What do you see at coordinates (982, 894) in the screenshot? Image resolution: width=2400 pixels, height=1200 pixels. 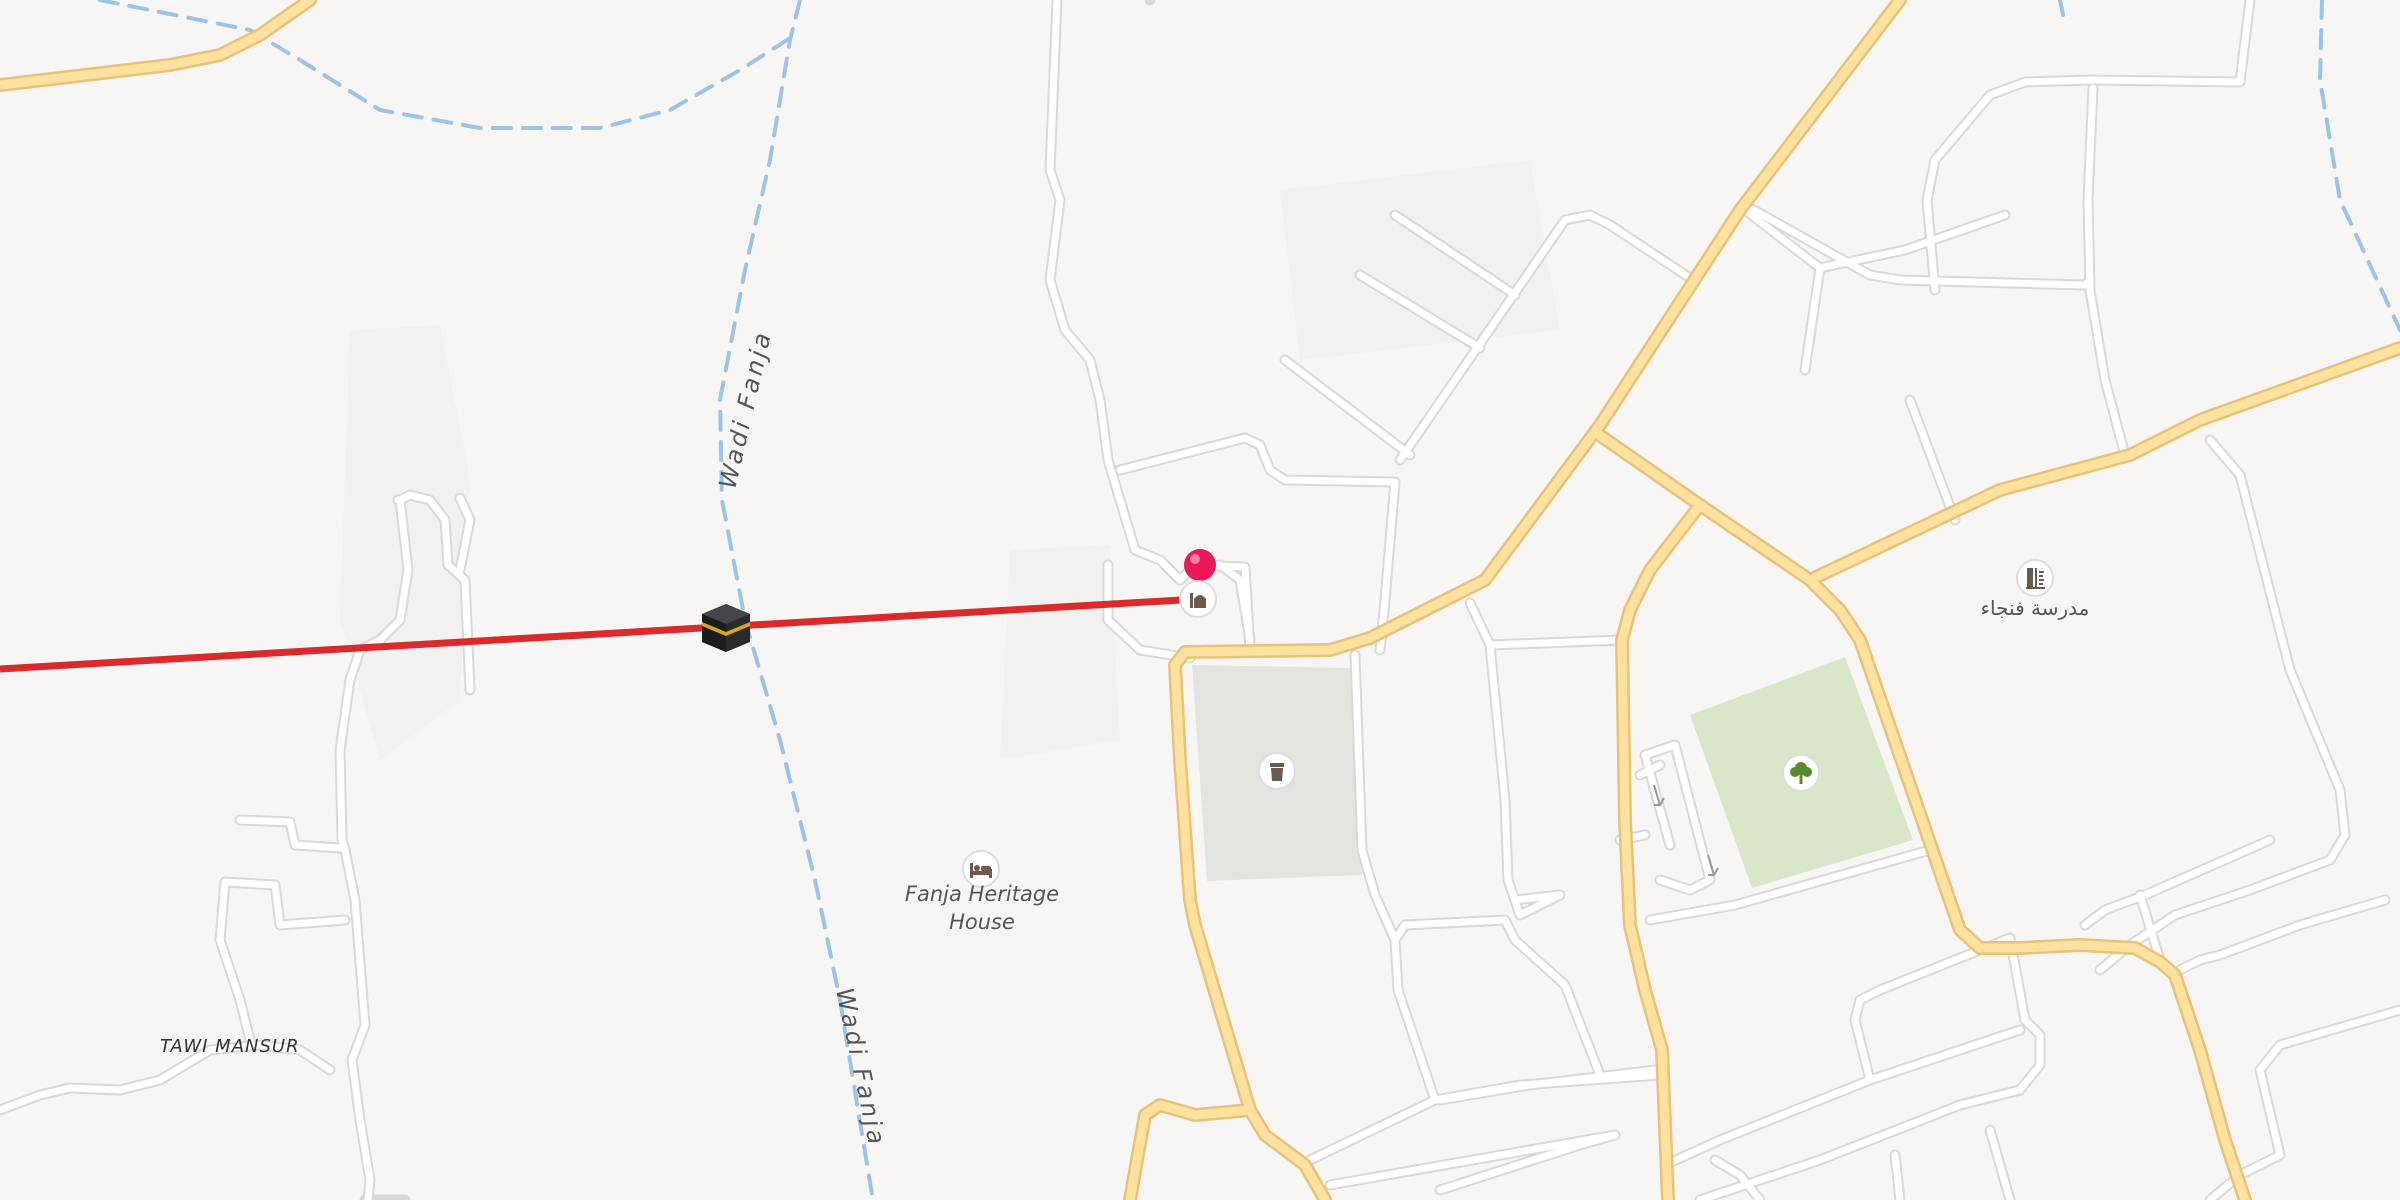 I see `hotel-label-line1: Fanja Heritage` at bounding box center [982, 894].